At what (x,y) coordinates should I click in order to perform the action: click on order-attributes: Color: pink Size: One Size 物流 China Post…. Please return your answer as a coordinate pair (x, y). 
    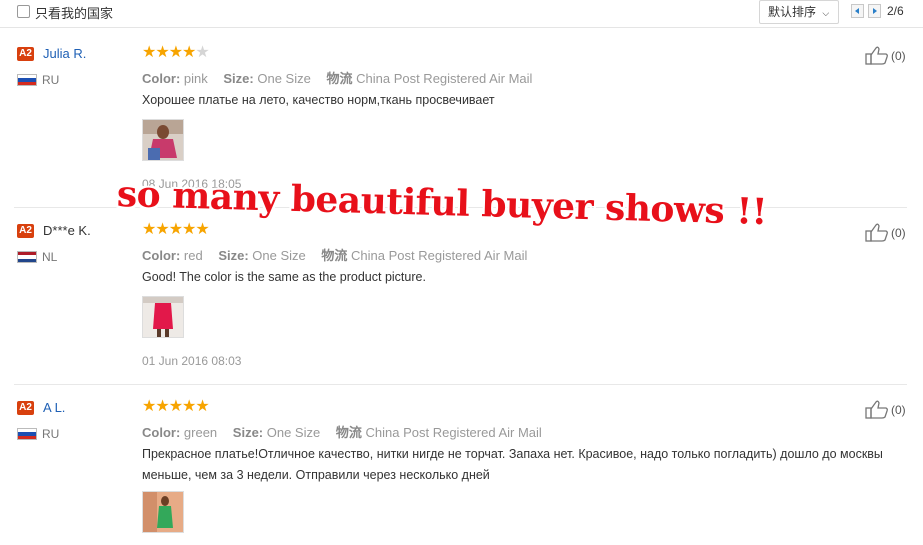
    Looking at the image, I should click on (337, 77).